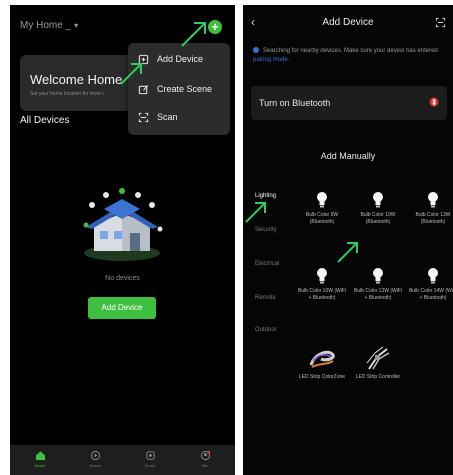 The image size is (453, 475). What do you see at coordinates (433, 218) in the screenshot?
I see `device-label: Bulb Color 13W (Bluetooth)` at bounding box center [433, 218].